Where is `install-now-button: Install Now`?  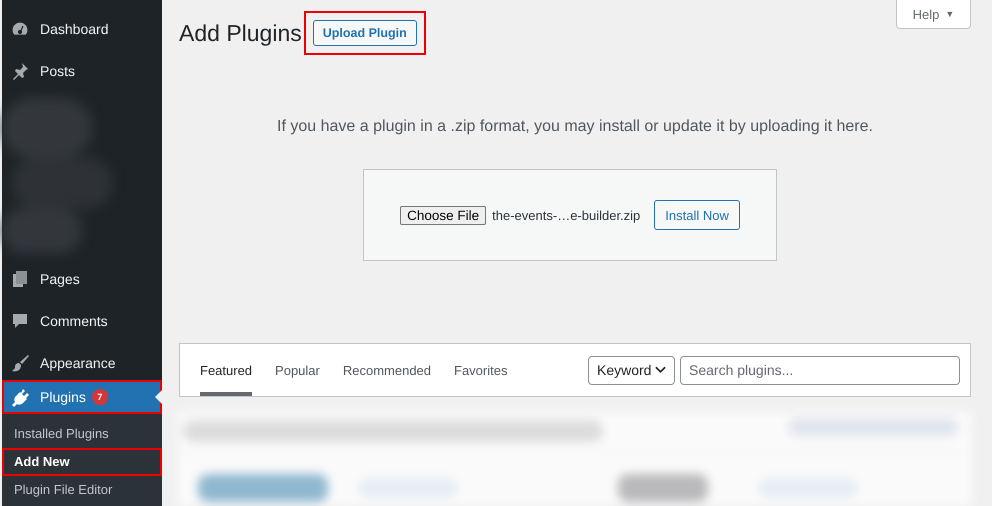
install-now-button: Install Now is located at coordinates (697, 215).